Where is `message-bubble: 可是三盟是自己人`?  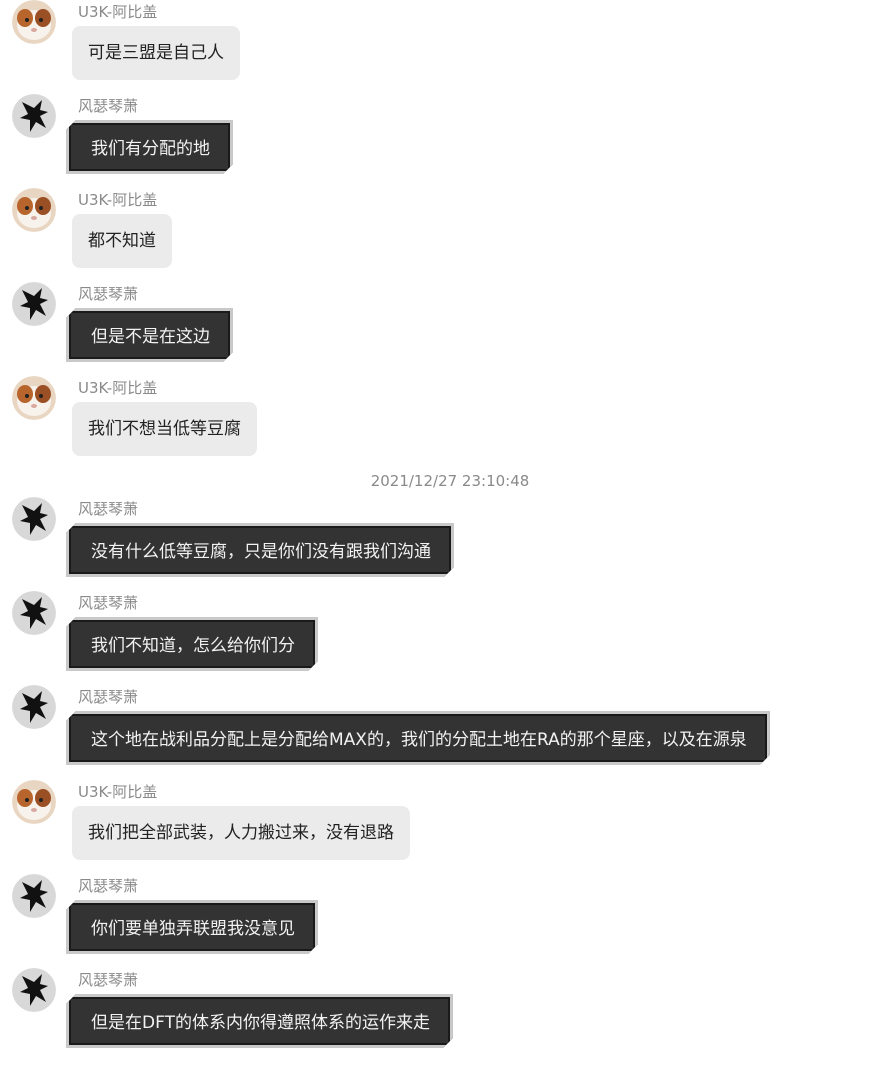
message-bubble: 可是三盟是自己人 is located at coordinates (156, 53).